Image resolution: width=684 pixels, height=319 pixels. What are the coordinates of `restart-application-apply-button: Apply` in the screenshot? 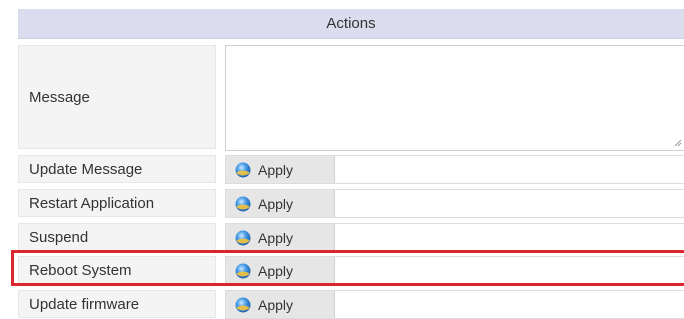 It's located at (280, 203).